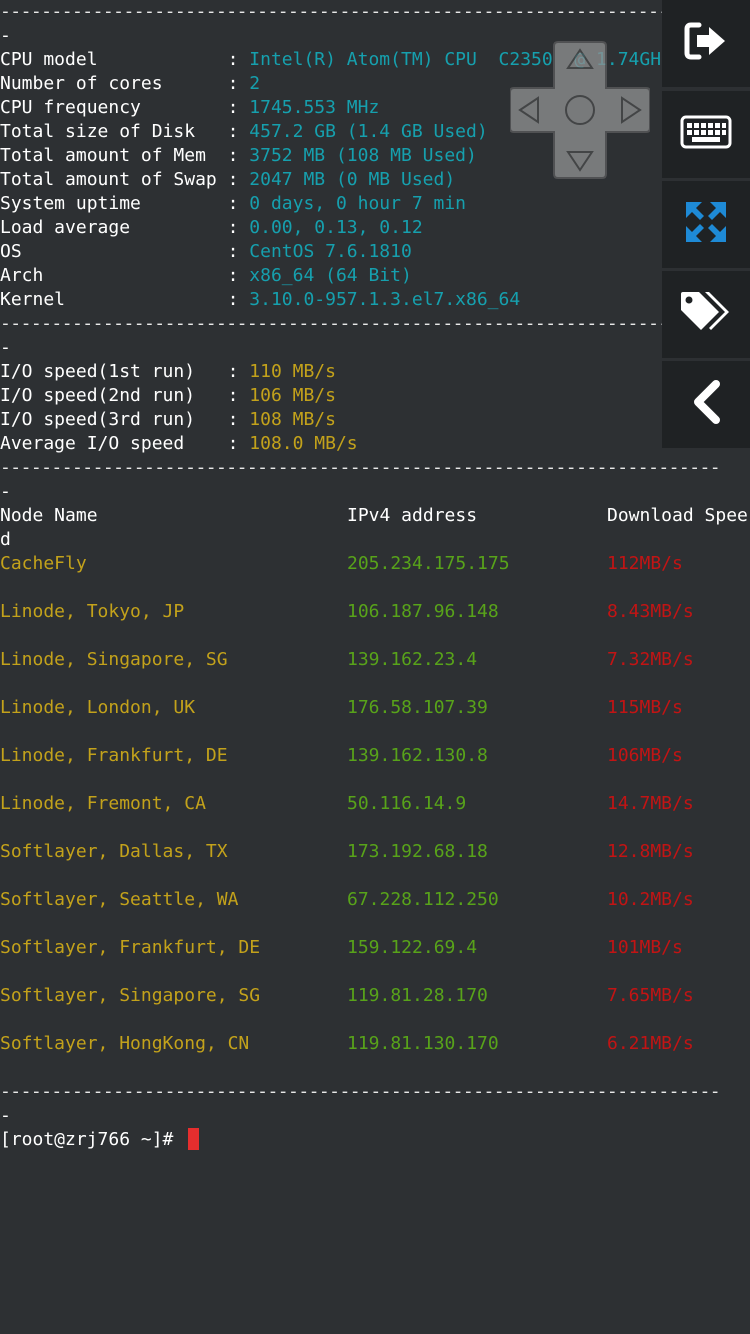 The height and width of the screenshot is (1334, 750). What do you see at coordinates (677, 515) in the screenshot?
I see `header-download-speed: Download Spee` at bounding box center [677, 515].